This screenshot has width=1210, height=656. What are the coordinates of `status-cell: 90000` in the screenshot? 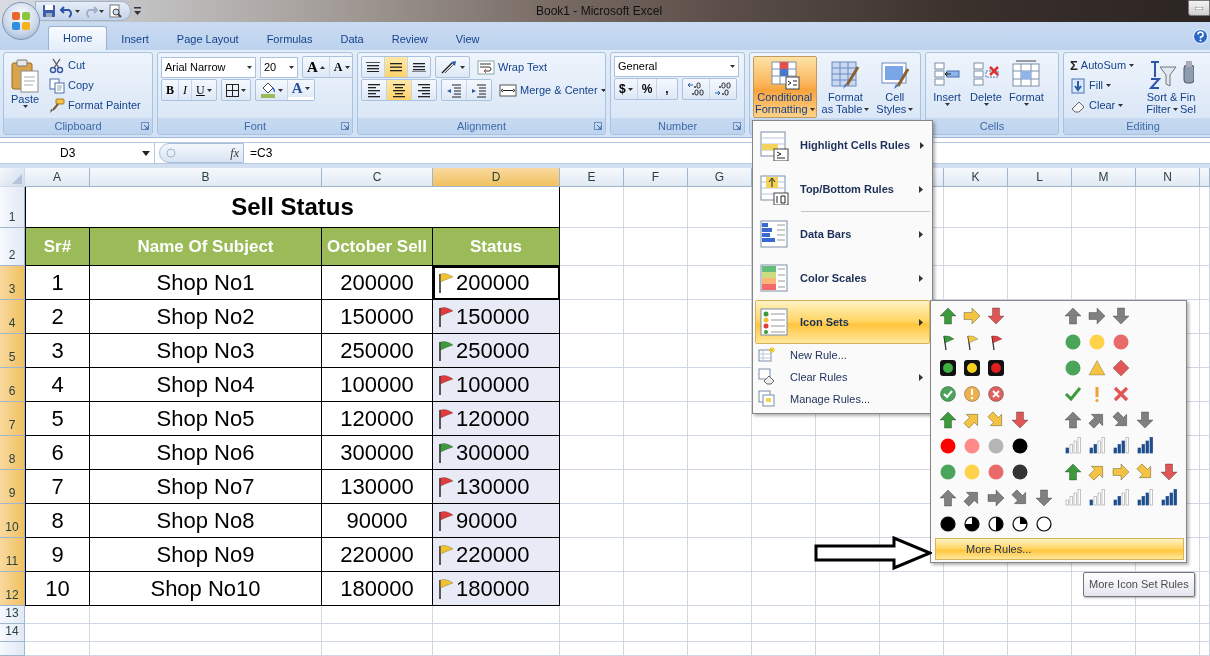 It's located at (496, 521).